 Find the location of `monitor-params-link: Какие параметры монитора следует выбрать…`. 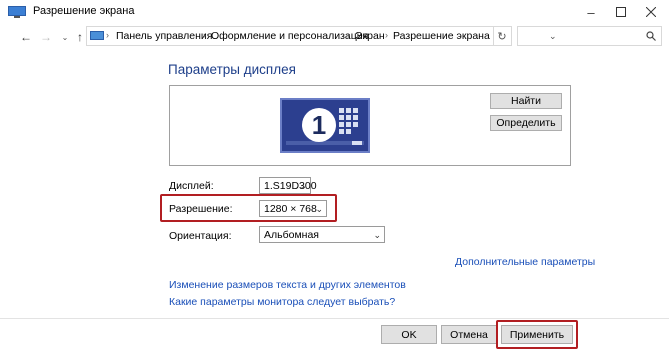

monitor-params-link: Какие параметры монитора следует выбрать… is located at coordinates (282, 302).